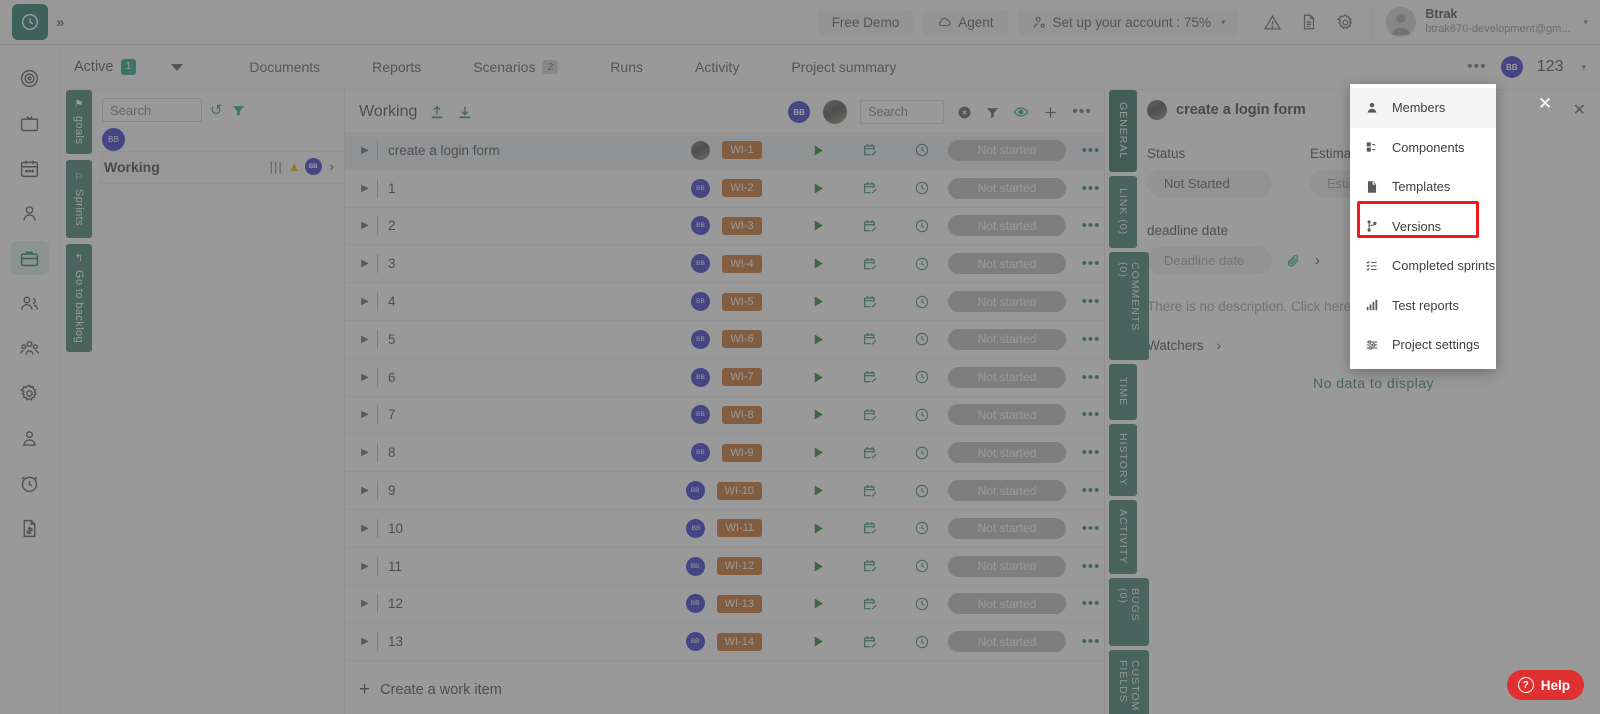 This screenshot has width=1600, height=714. What do you see at coordinates (724, 416) in the screenshot?
I see `table-row: ▶ 7 BB WI-8 Not started •••` at bounding box center [724, 416].